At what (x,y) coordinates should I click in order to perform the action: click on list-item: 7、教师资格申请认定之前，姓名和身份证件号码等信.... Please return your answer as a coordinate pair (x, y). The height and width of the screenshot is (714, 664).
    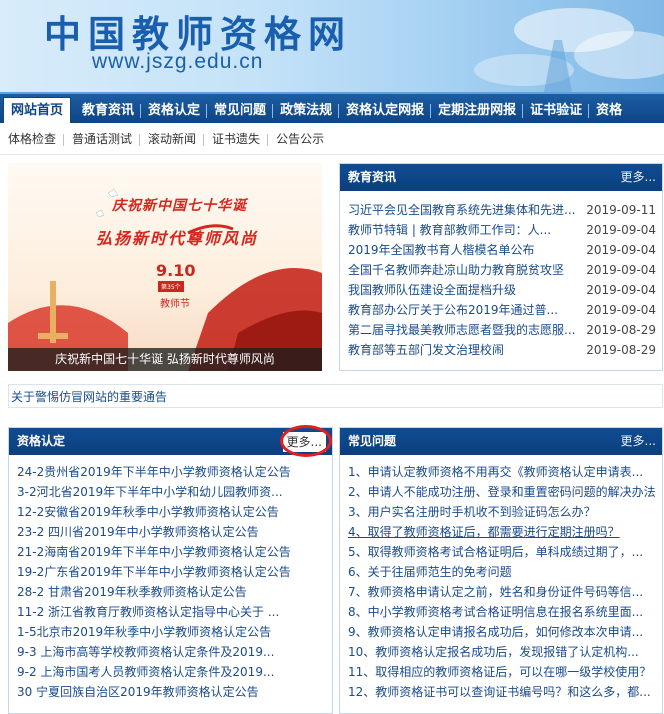
    Looking at the image, I should click on (506, 592).